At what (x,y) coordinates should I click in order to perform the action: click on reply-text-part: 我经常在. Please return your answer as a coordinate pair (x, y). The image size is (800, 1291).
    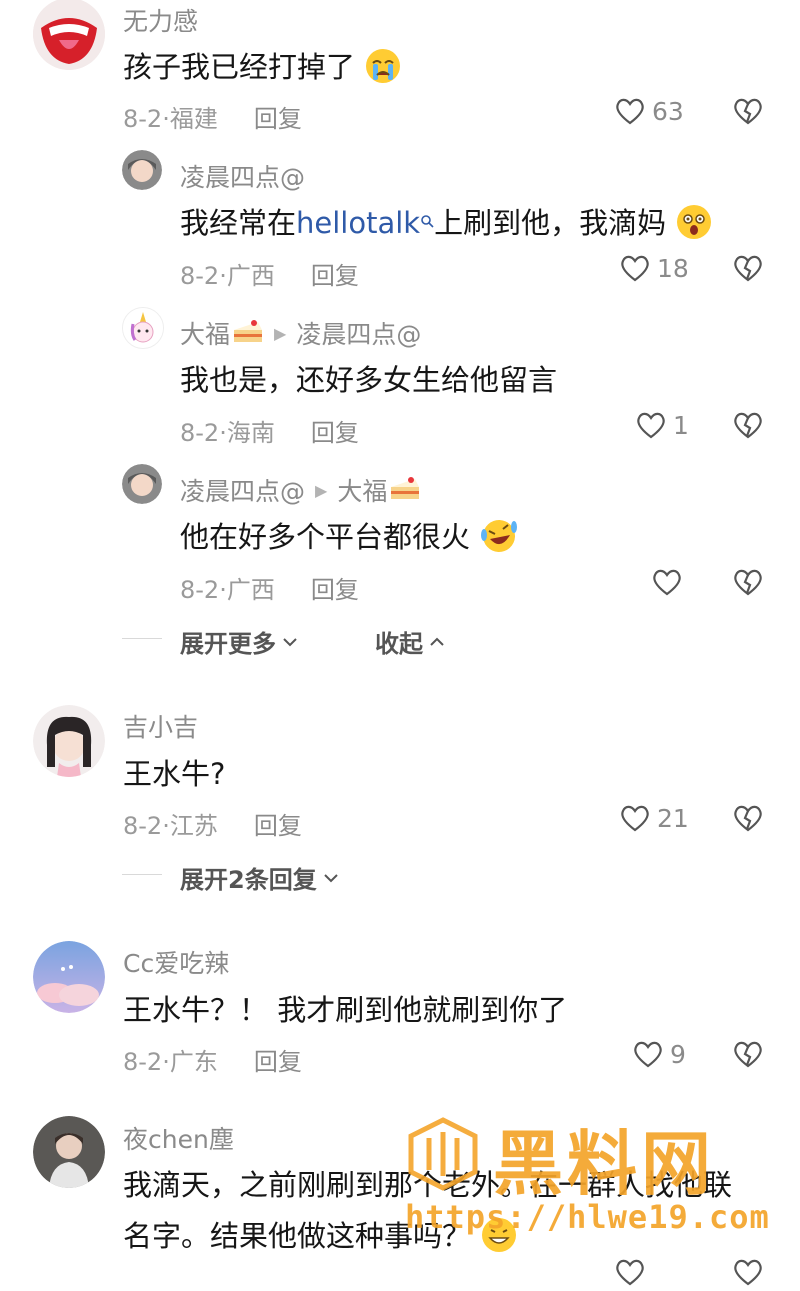
    Looking at the image, I should click on (238, 223).